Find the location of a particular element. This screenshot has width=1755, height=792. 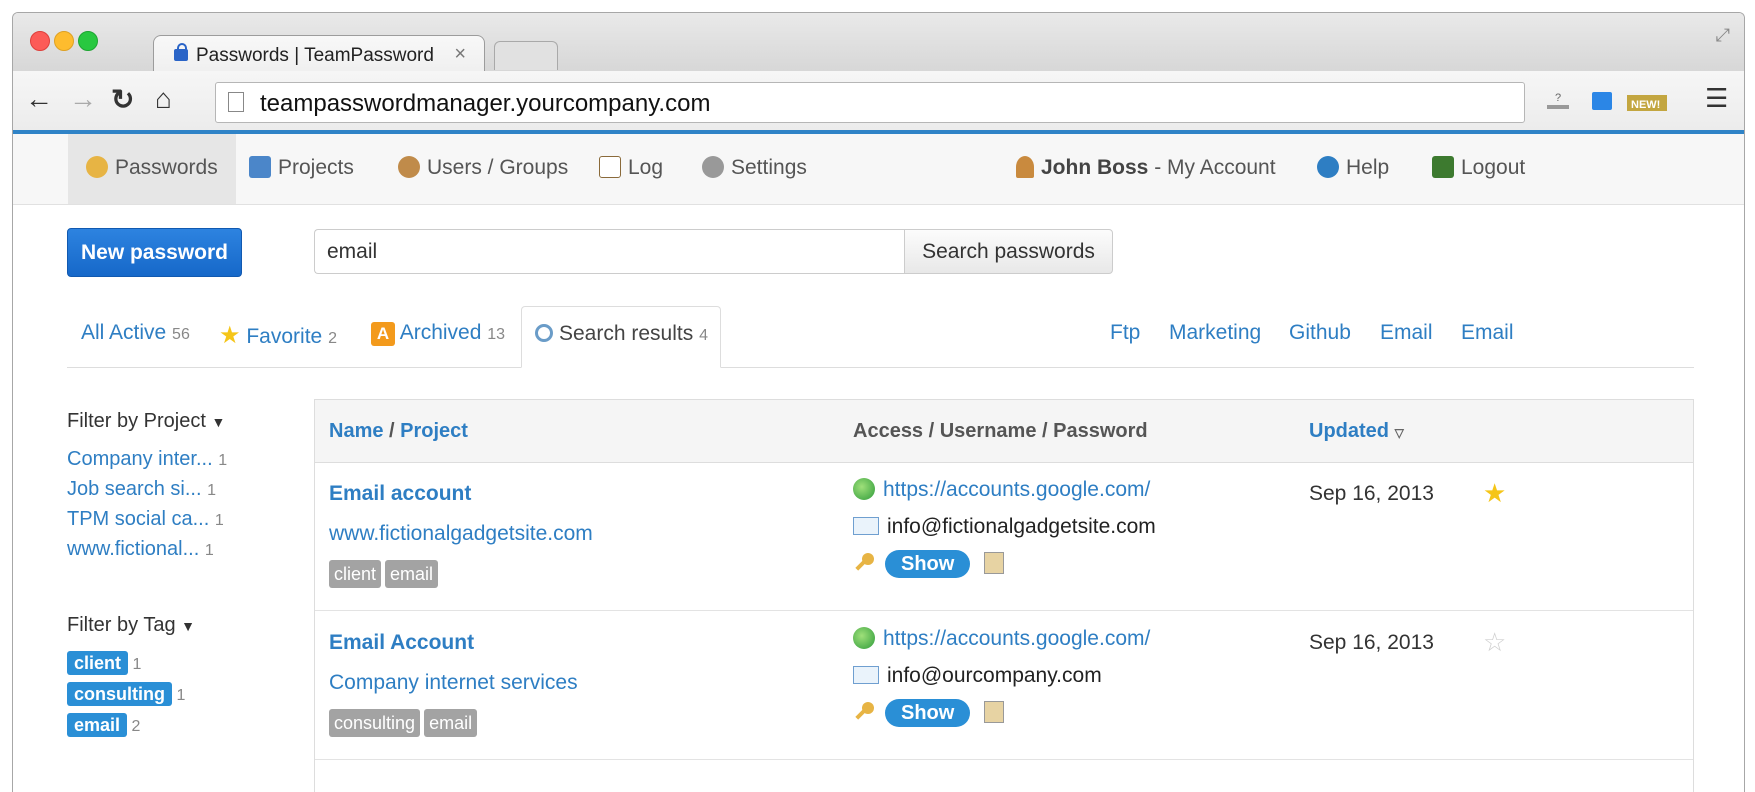

tag-filter-label: client is located at coordinates (98, 663).